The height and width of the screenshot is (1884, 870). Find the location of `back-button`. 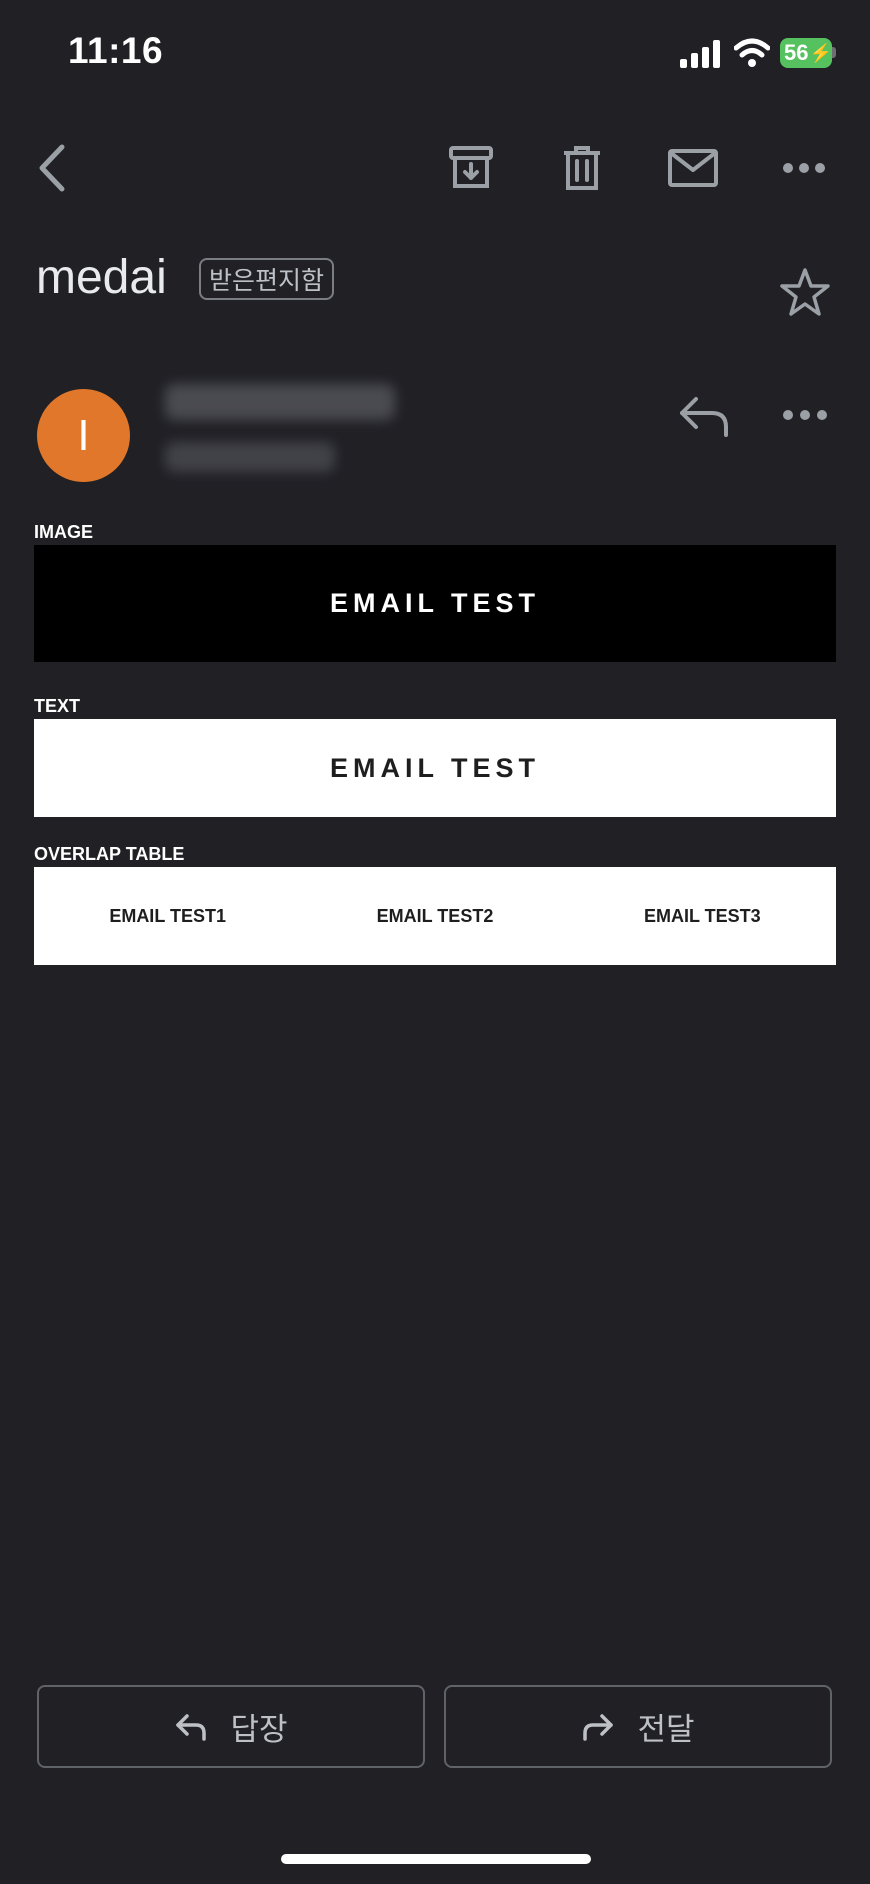

back-button is located at coordinates (52, 168).